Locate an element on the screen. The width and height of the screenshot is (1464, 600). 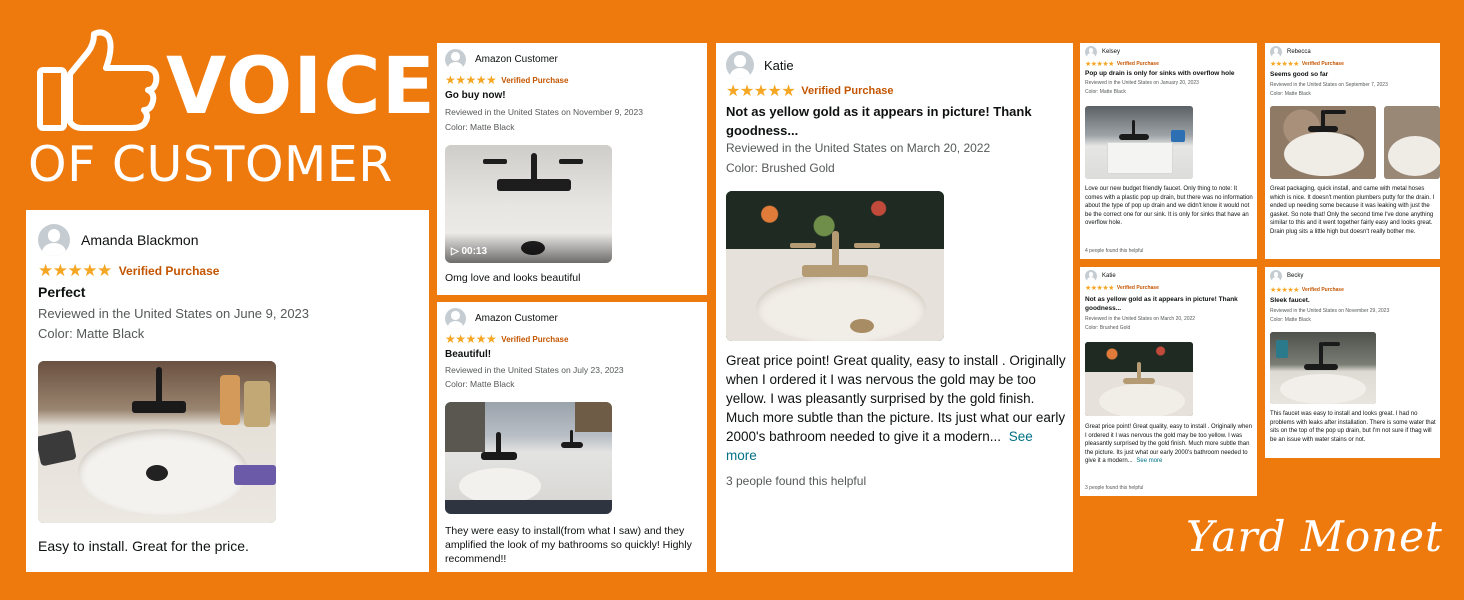
reviewer: Becky is located at coordinates (1286, 276).